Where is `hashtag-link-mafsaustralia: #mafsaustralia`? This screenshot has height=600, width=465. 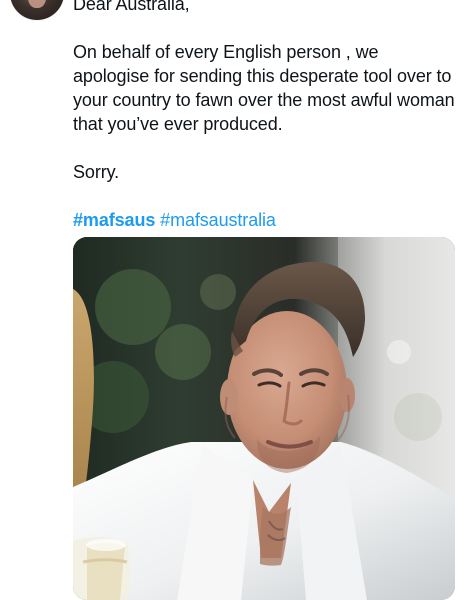 hashtag-link-mafsaustralia: #mafsaustralia is located at coordinates (218, 220).